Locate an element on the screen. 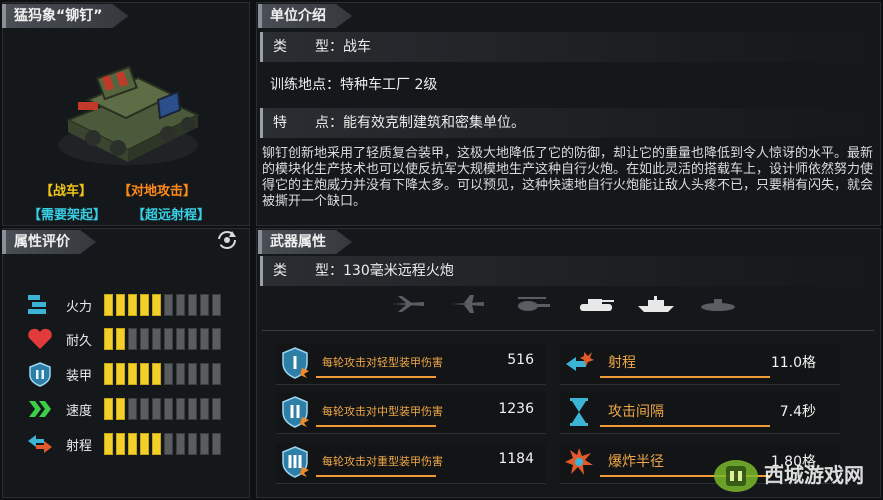 This screenshot has height=500, width=883. range-arrow-icon is located at coordinates (40, 444).